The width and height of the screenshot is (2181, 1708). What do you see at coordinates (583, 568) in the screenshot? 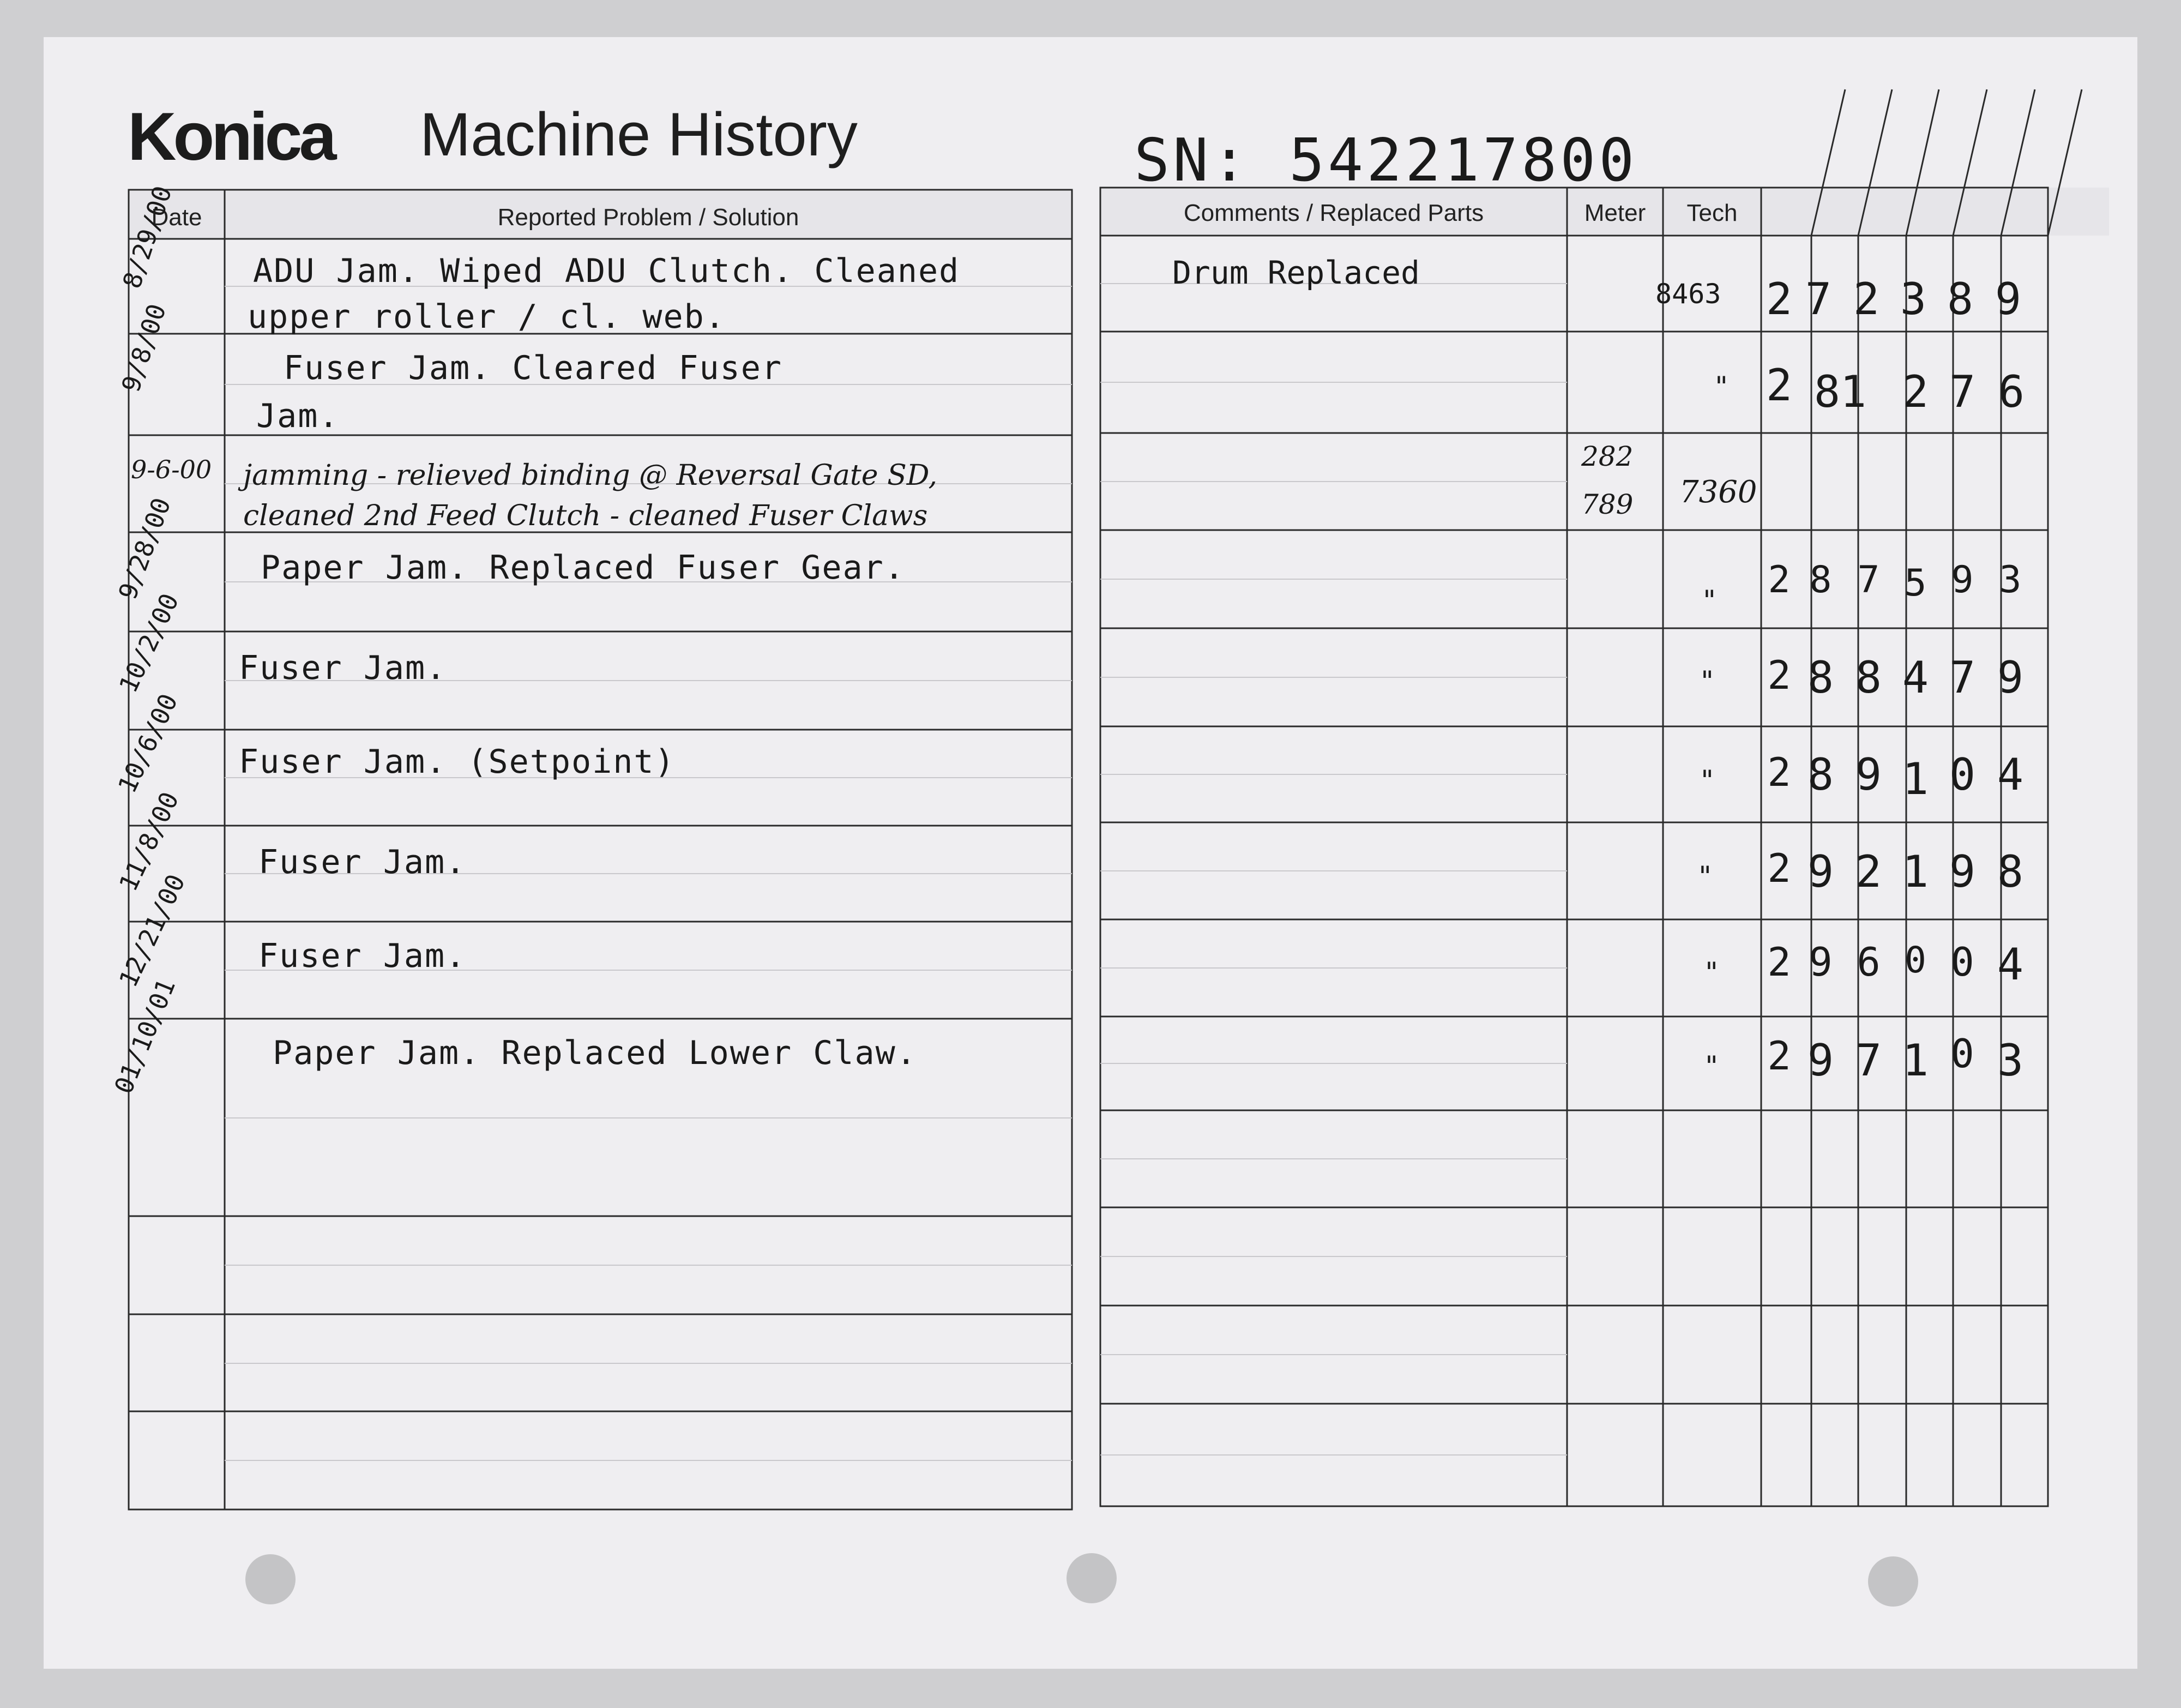
I see `entry-problem-line: Paper Jam. Replaced Fuser Gear.` at bounding box center [583, 568].